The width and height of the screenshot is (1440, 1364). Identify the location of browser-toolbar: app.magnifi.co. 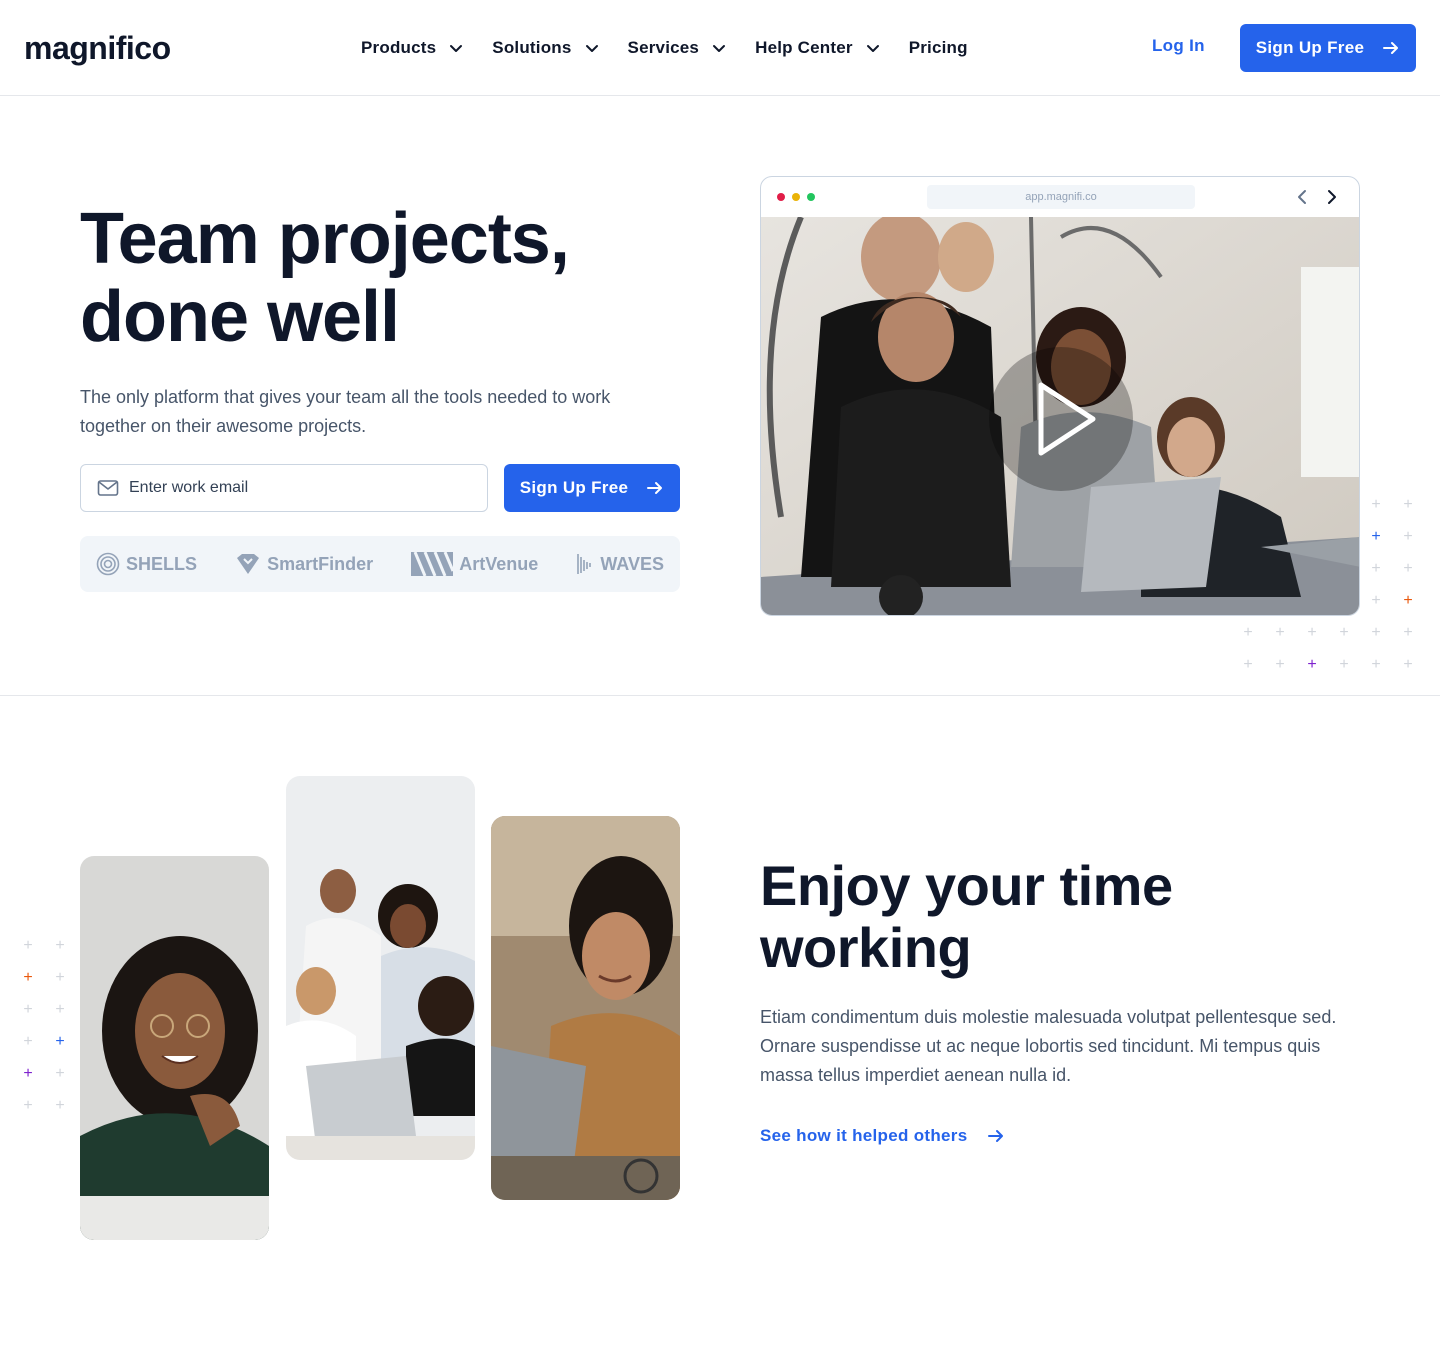
(1060, 197).